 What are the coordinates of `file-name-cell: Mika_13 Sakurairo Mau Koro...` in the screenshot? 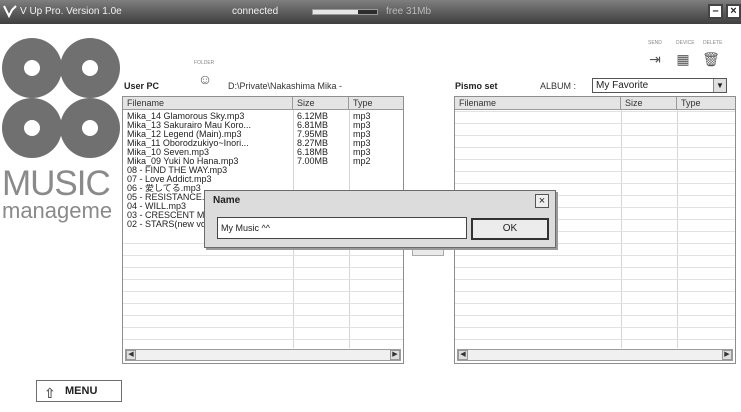 It's located at (189, 125).